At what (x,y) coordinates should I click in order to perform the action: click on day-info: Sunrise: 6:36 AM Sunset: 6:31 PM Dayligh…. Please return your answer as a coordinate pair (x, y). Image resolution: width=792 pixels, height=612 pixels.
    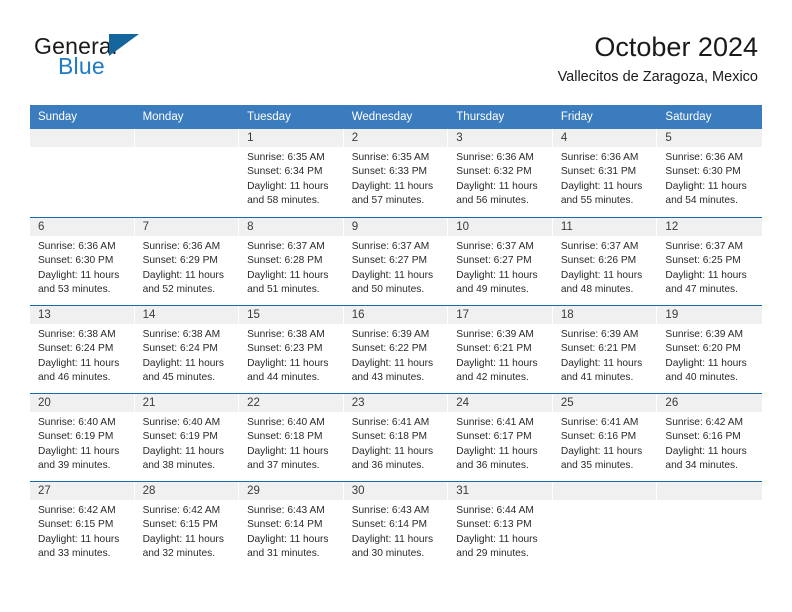
    Looking at the image, I should click on (605, 178).